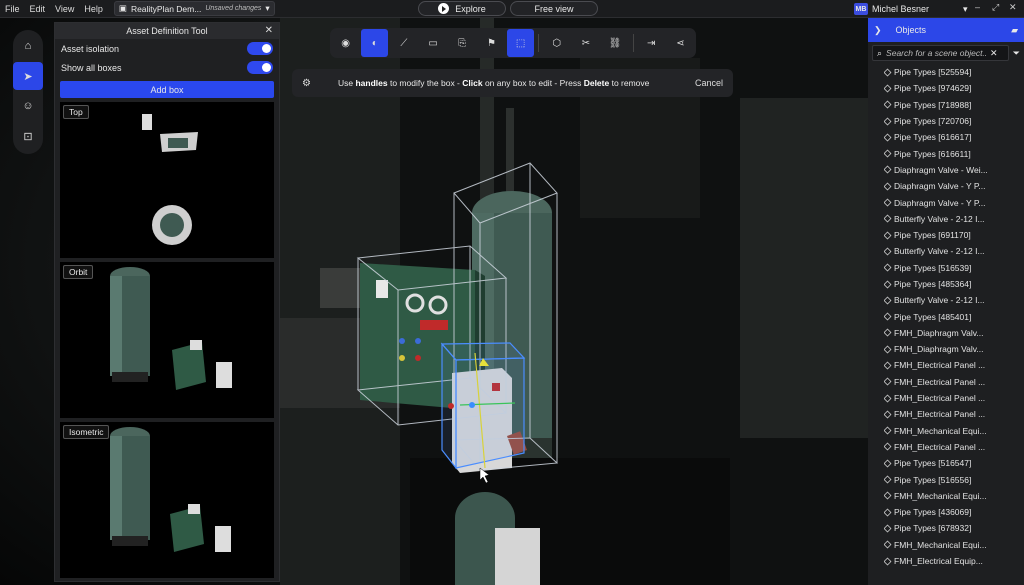 The width and height of the screenshot is (1024, 585). What do you see at coordinates (260, 67) in the screenshot?
I see `show-all-boxes-toggle` at bounding box center [260, 67].